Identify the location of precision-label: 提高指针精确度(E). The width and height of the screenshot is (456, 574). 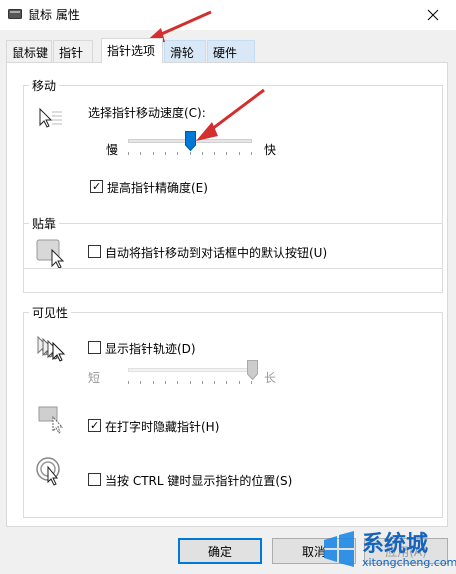
(157, 188).